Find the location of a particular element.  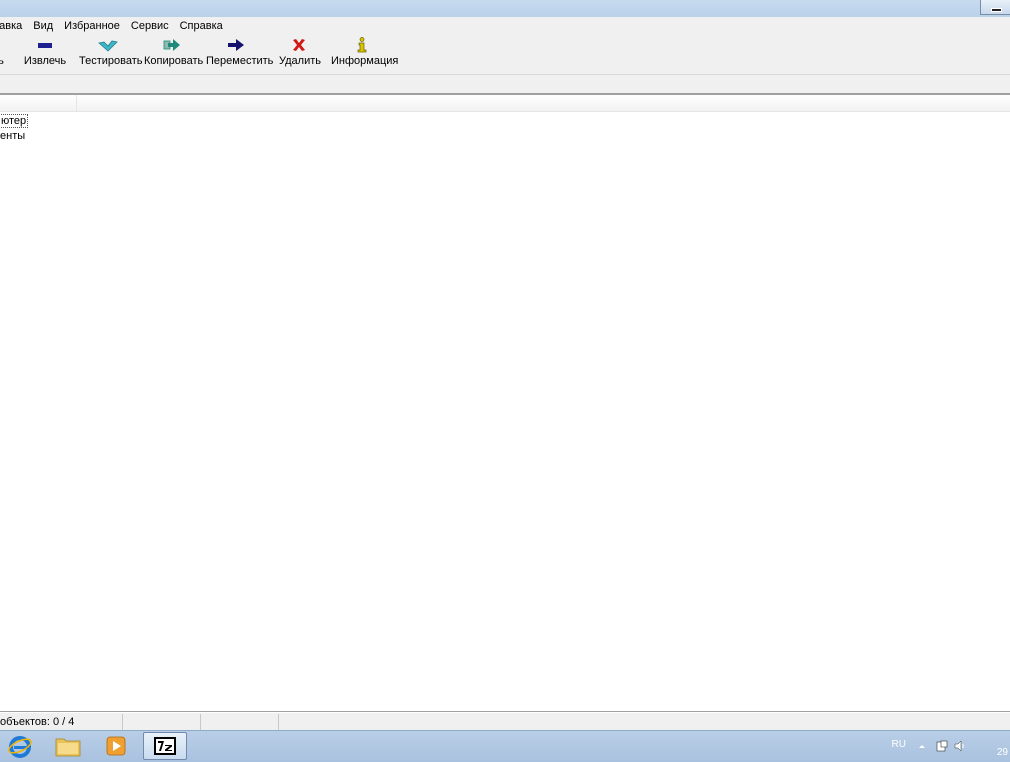

menu-favorites: Избранное is located at coordinates (92, 25).